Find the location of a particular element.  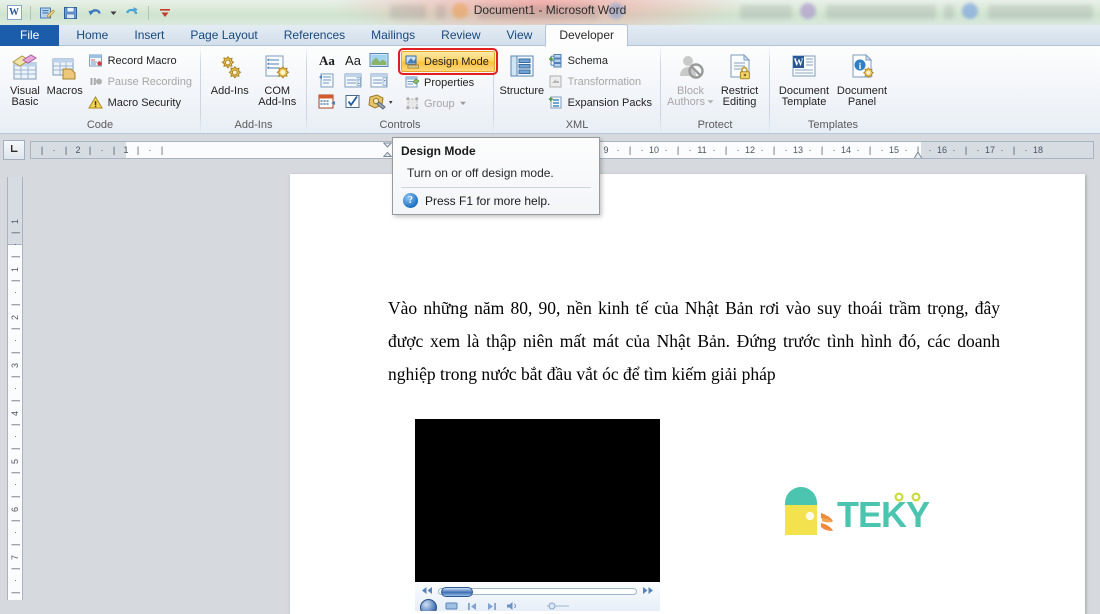

legacy-tools-icon is located at coordinates (381, 101).